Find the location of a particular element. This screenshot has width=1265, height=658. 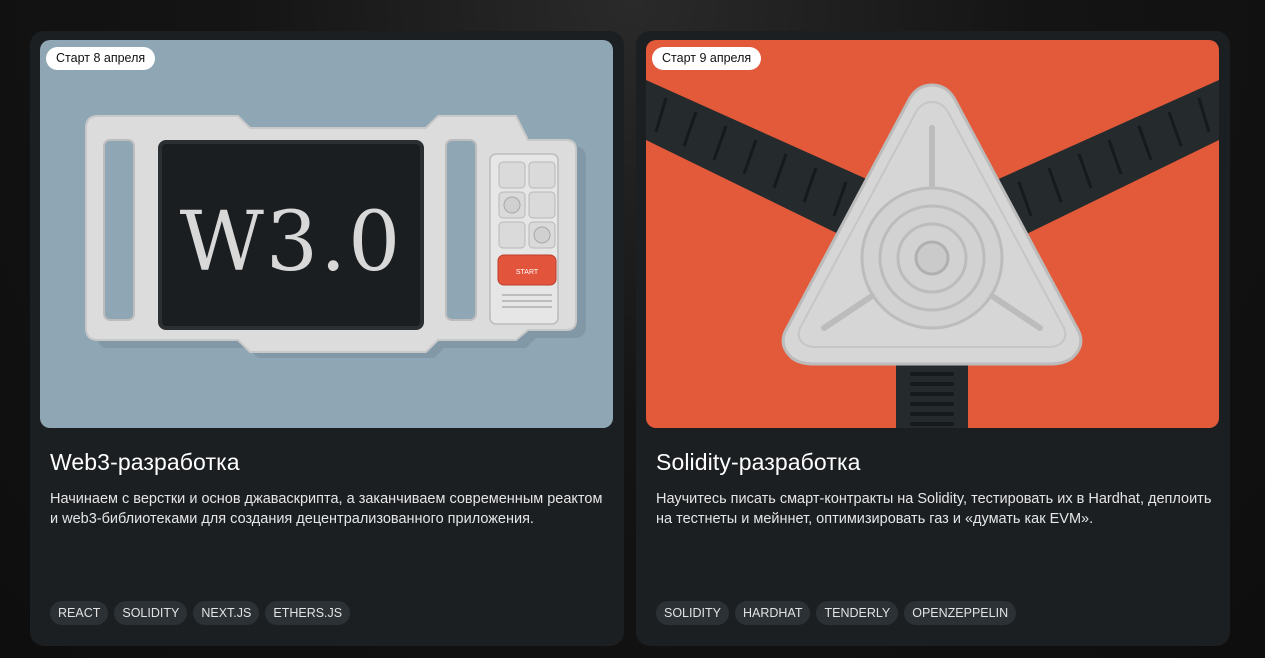

start-date-badge: Старт 8 апреля is located at coordinates (101, 58).